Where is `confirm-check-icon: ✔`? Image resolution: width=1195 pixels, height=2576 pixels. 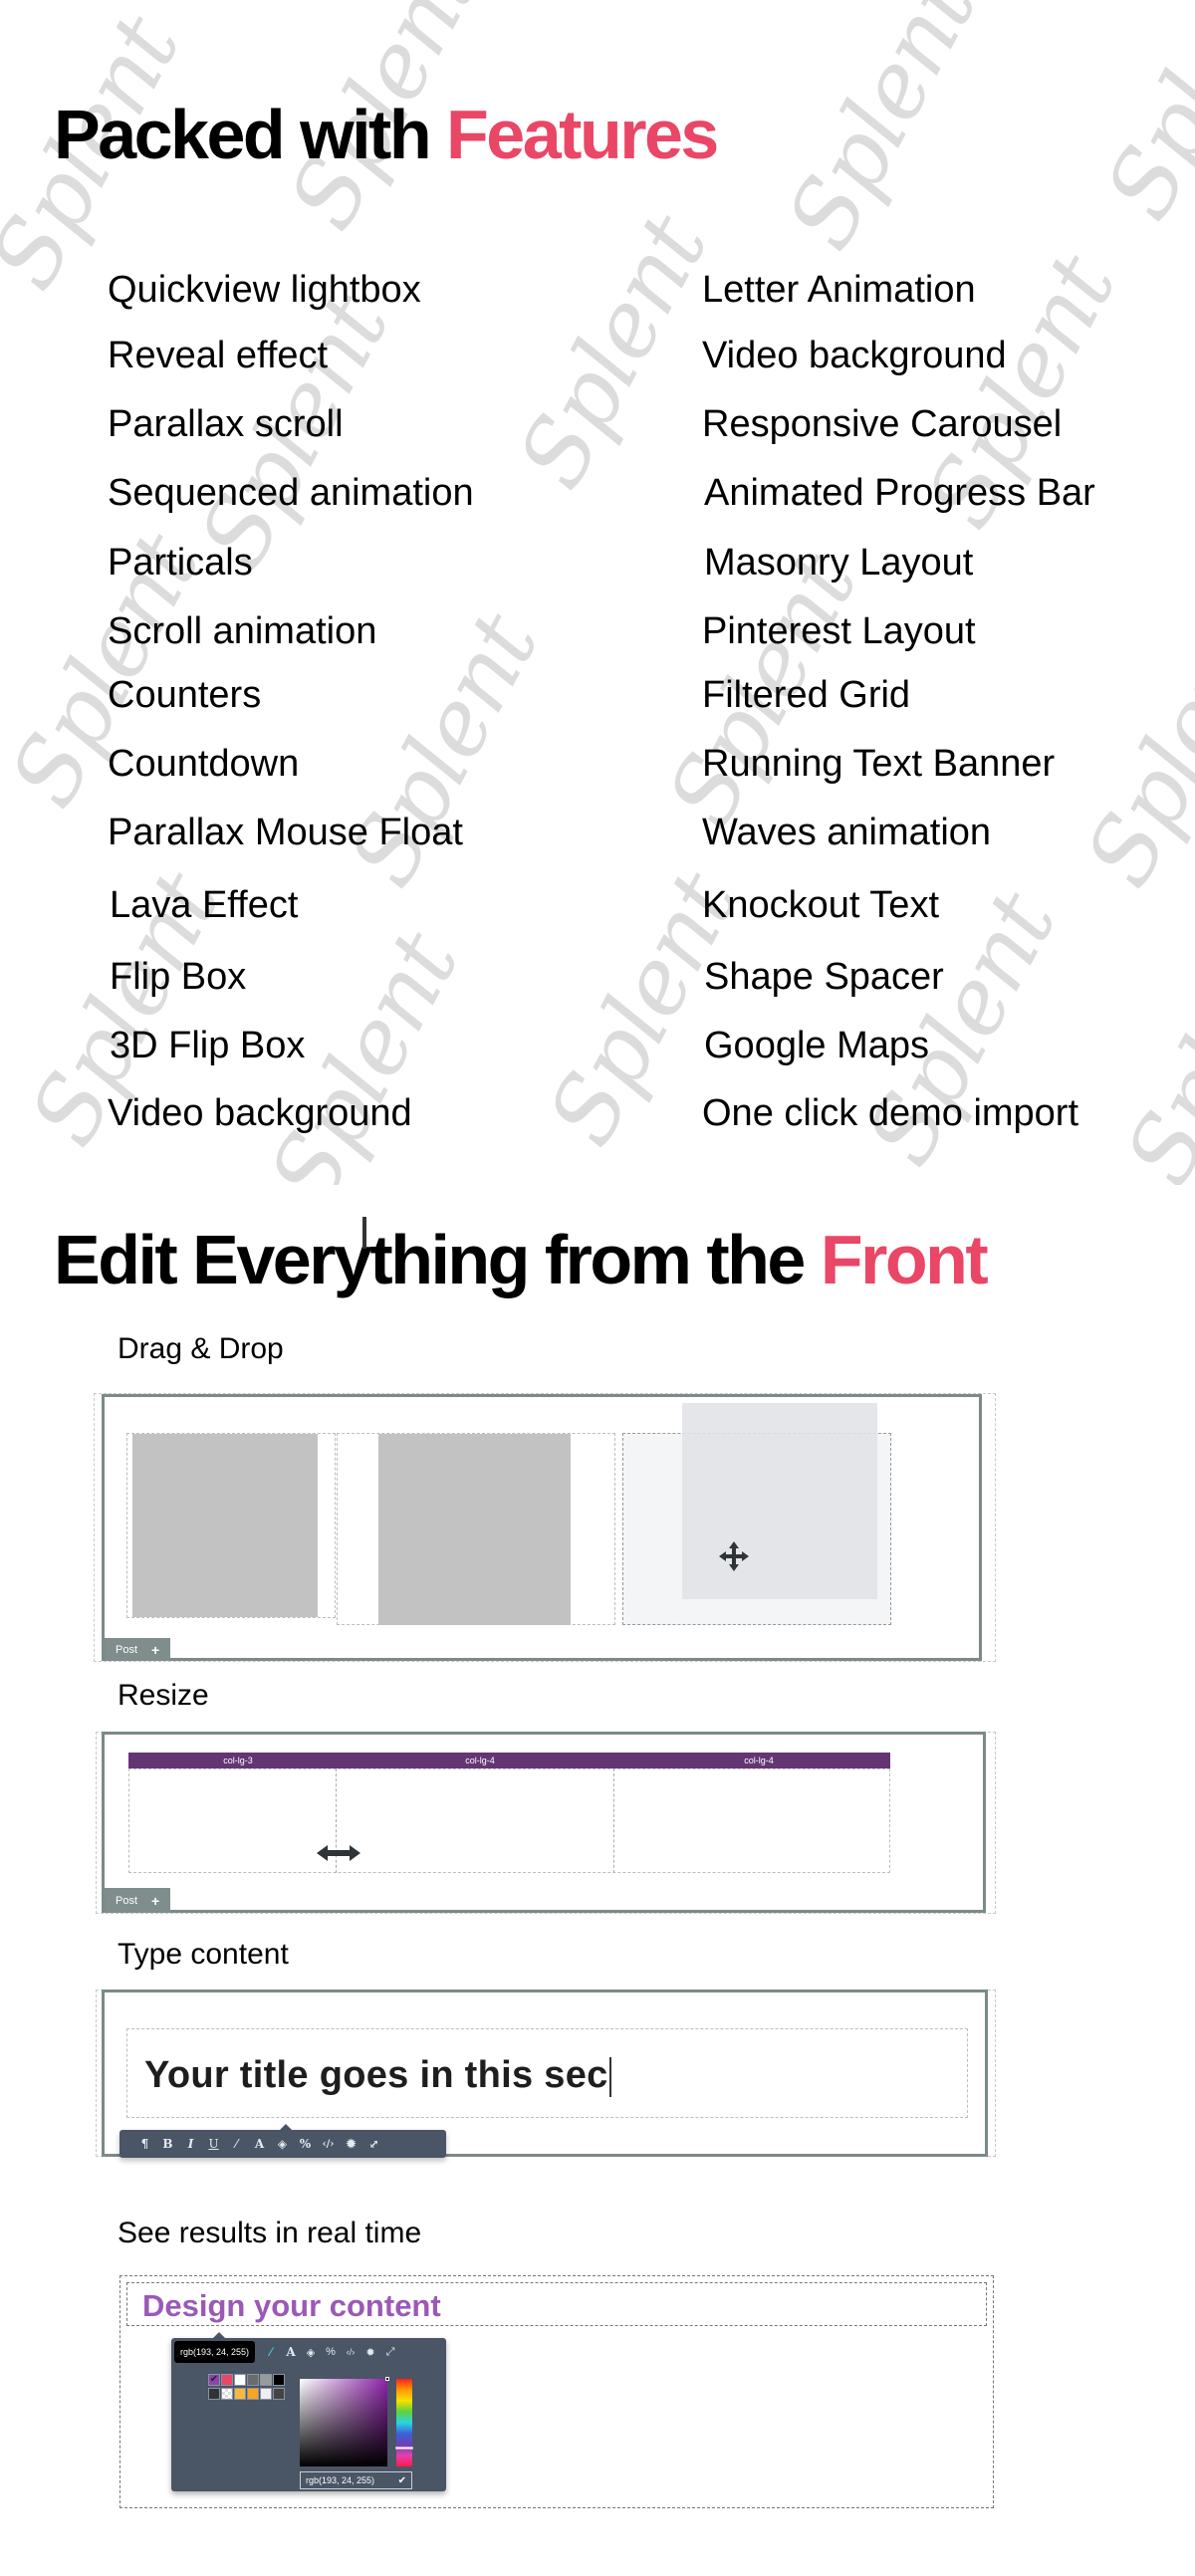 confirm-check-icon: ✔ is located at coordinates (402, 2480).